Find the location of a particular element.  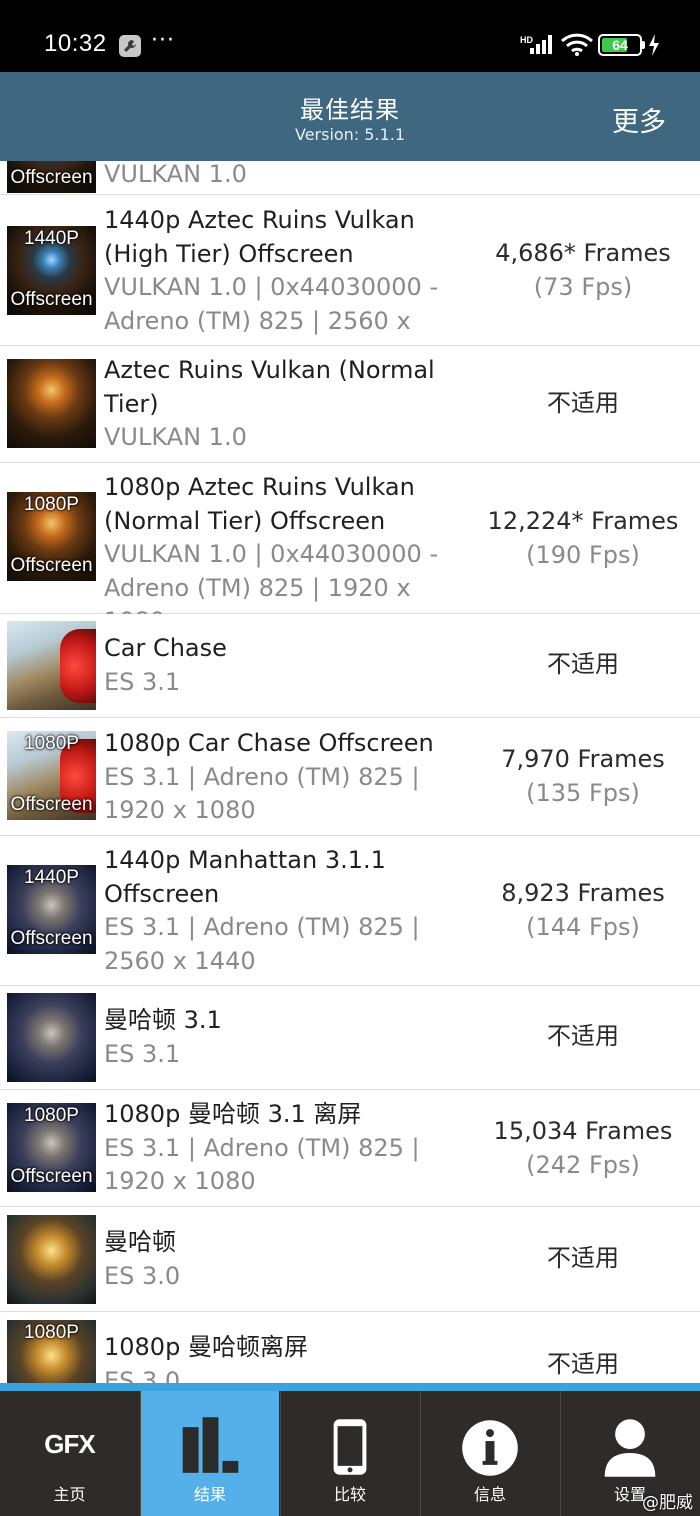

test-title: 曼哈顿 3.1 is located at coordinates (163, 1020).